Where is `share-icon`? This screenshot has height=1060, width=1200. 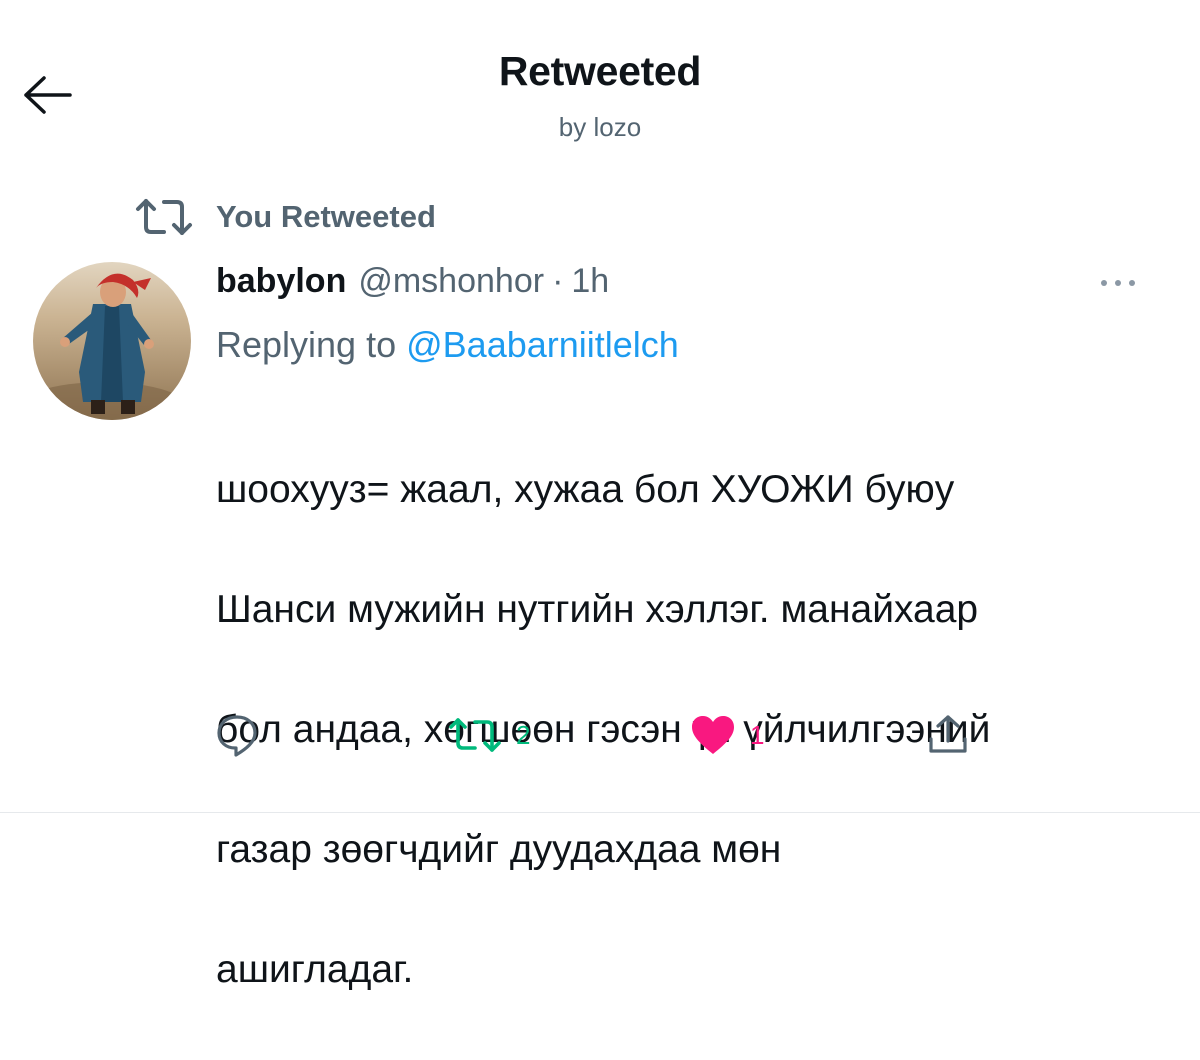 share-icon is located at coordinates (948, 734).